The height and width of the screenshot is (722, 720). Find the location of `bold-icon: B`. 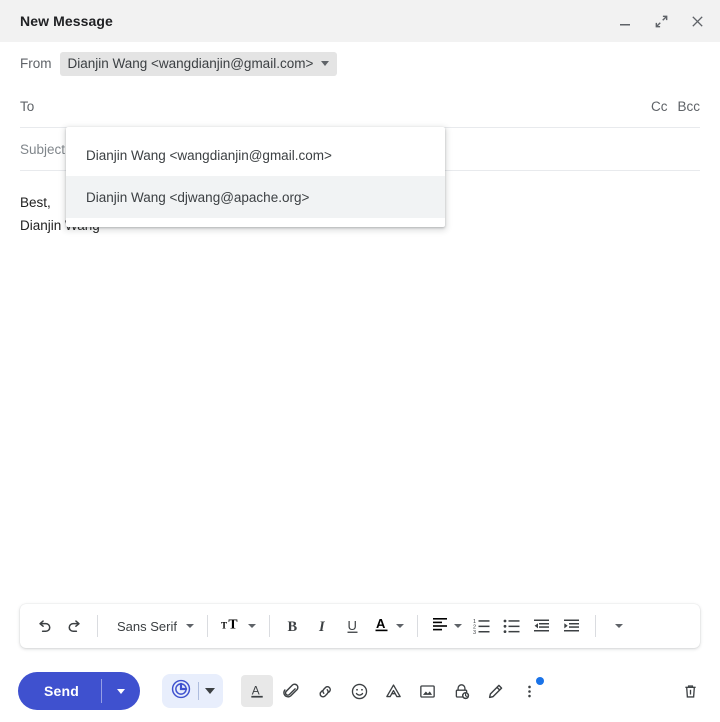

bold-icon: B is located at coordinates (293, 626).